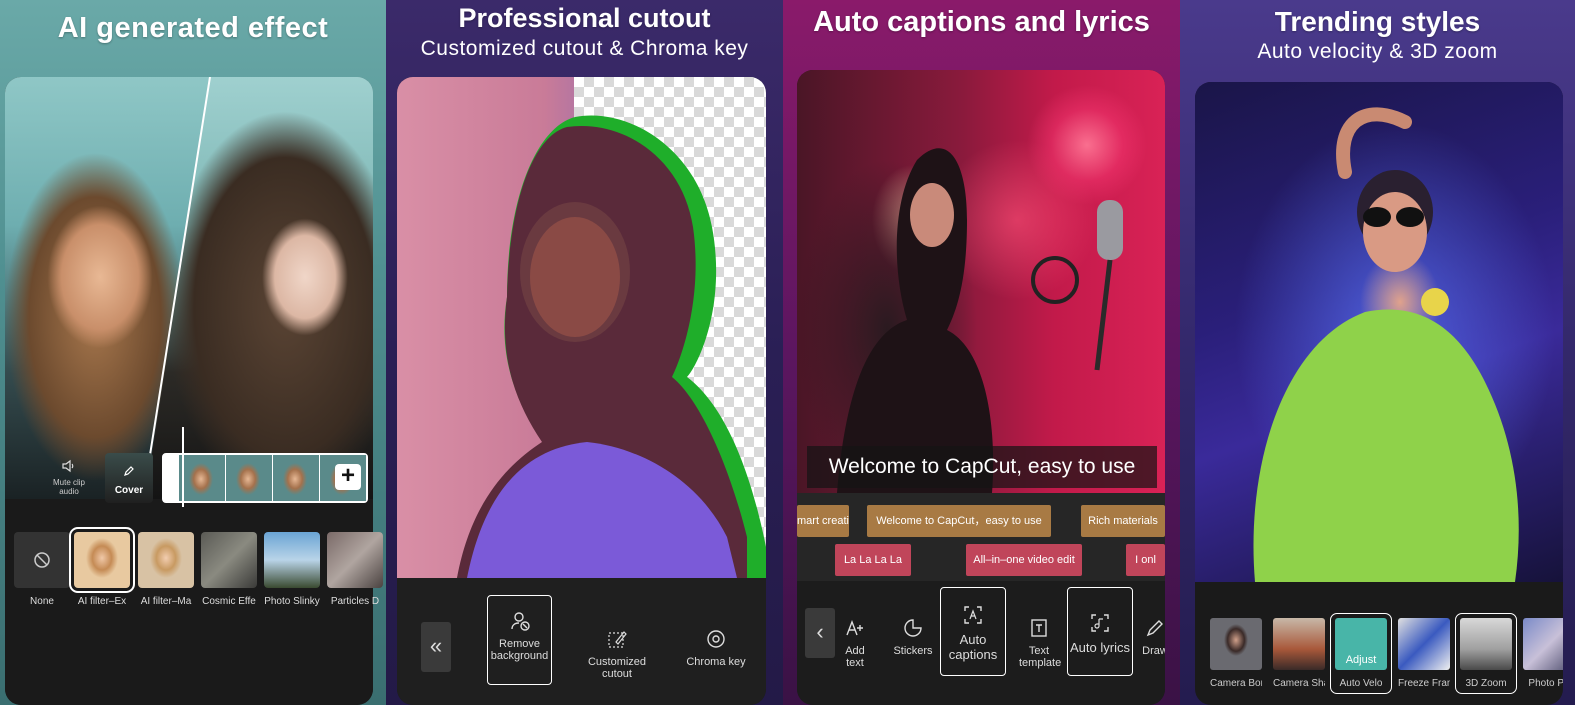  Describe the element at coordinates (913, 637) in the screenshot. I see `stickers-button: Stickers` at that location.